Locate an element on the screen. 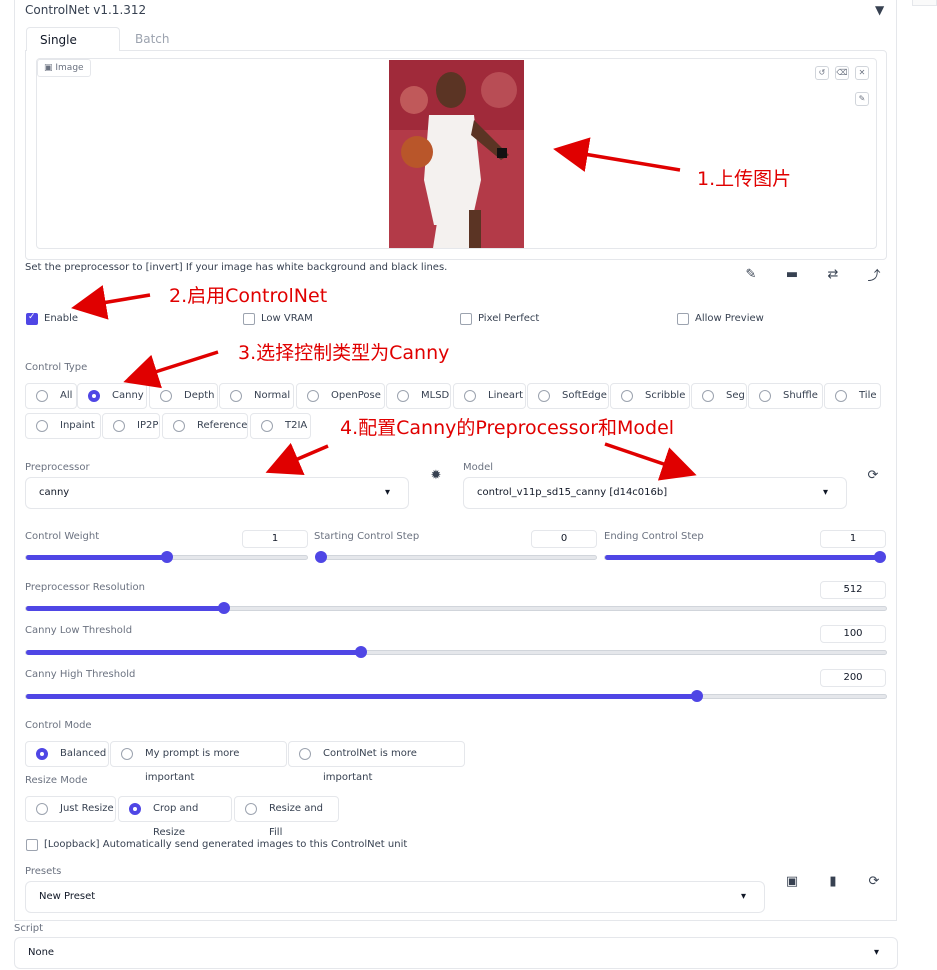  arrow-control-type is located at coordinates (171, 369).